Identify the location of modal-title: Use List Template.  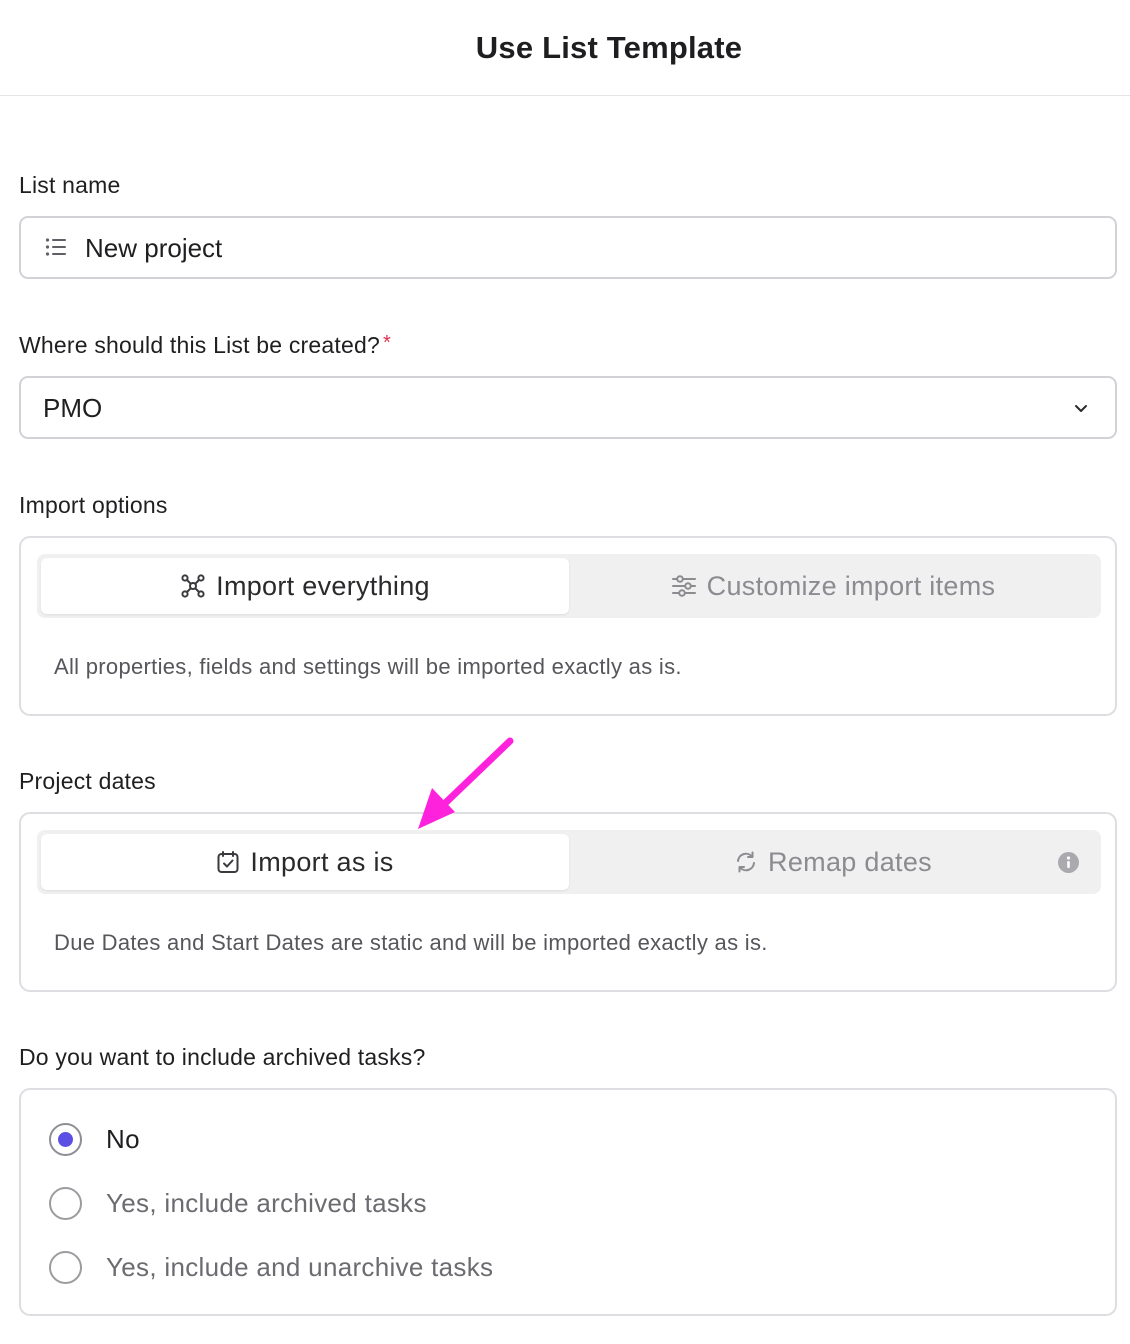
(609, 47).